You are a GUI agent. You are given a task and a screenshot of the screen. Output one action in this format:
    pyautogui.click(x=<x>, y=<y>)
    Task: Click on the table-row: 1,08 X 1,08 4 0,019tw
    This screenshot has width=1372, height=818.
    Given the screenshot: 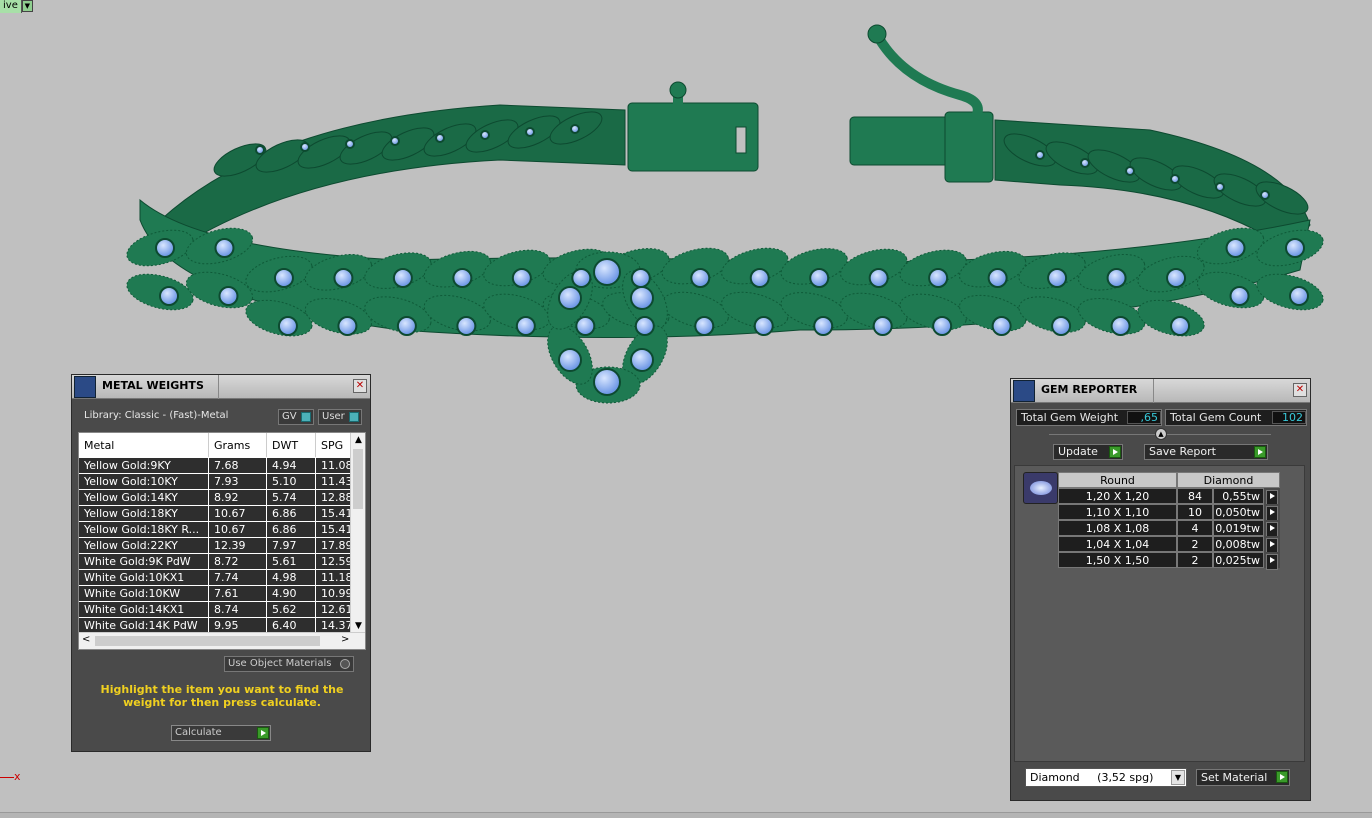 What is the action you would take?
    pyautogui.click(x=1169, y=529)
    